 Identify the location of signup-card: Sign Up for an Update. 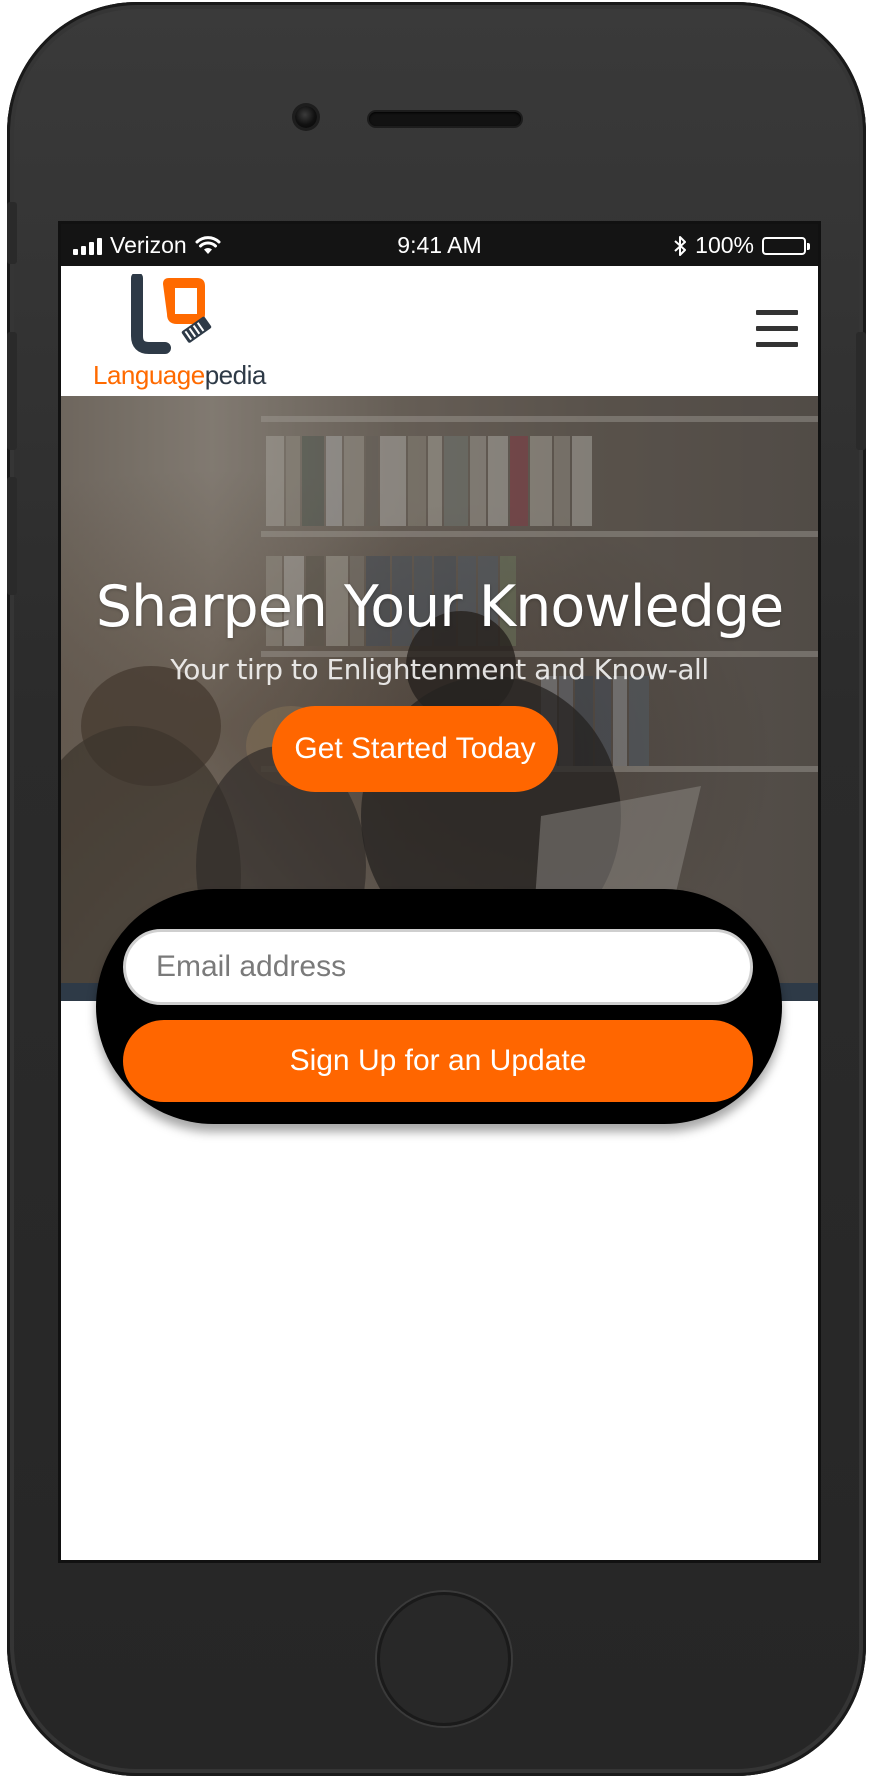
(439, 1006).